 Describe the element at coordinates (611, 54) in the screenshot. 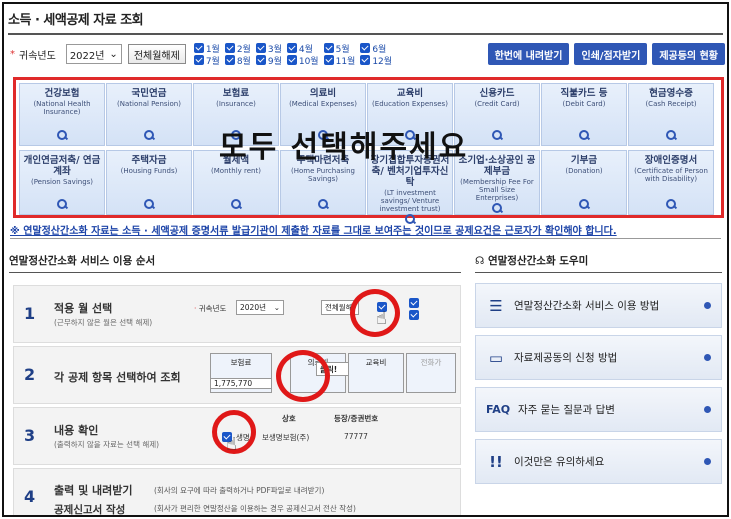

I see `print-braille-button: 인쇄/점자받기` at that location.